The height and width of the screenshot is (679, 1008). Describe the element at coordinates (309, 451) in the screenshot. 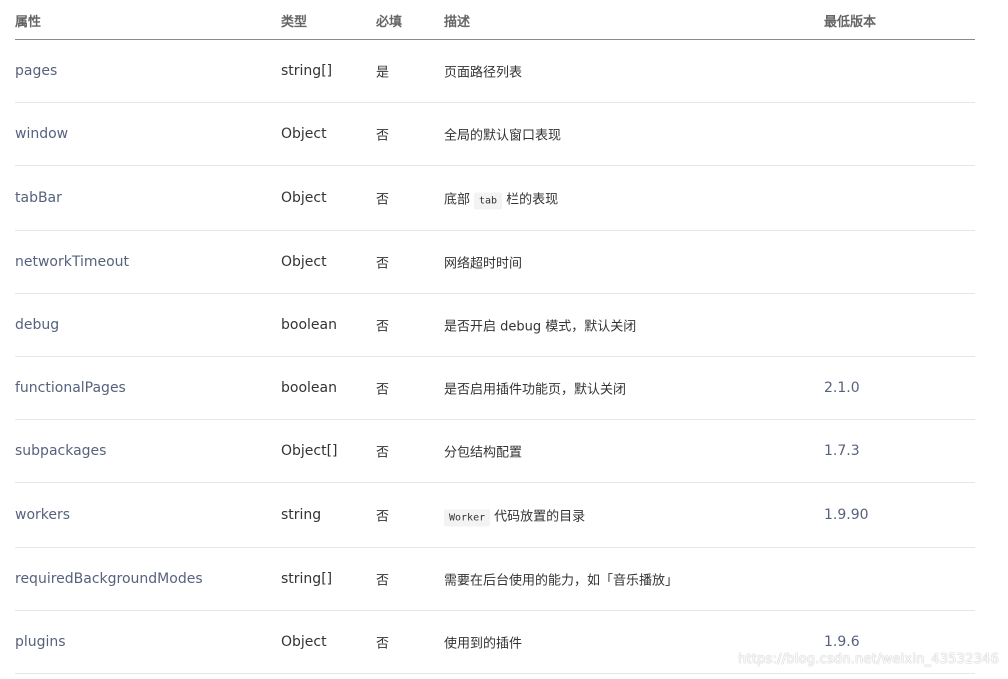

I see `type-cell: Object[]` at that location.